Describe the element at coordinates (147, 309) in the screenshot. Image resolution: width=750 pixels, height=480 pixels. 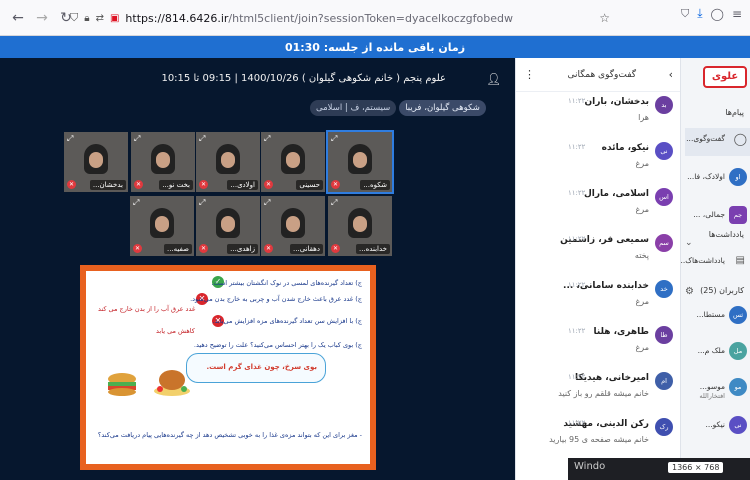
I see `slide-answer: غدد عرق آب را از بدن خارج می کند` at that location.